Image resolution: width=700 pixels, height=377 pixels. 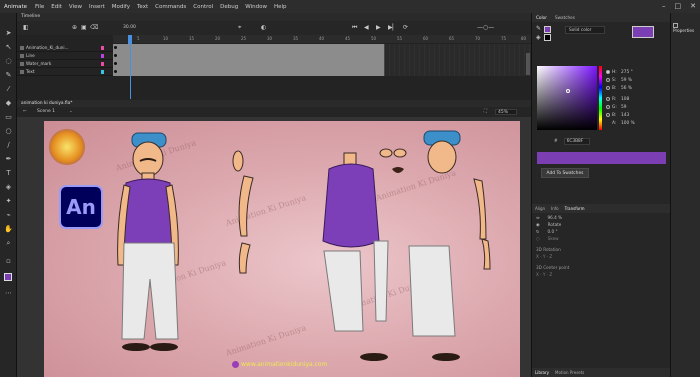 I want to click on layer-row: Water_mark, so click(x=274, y=64).